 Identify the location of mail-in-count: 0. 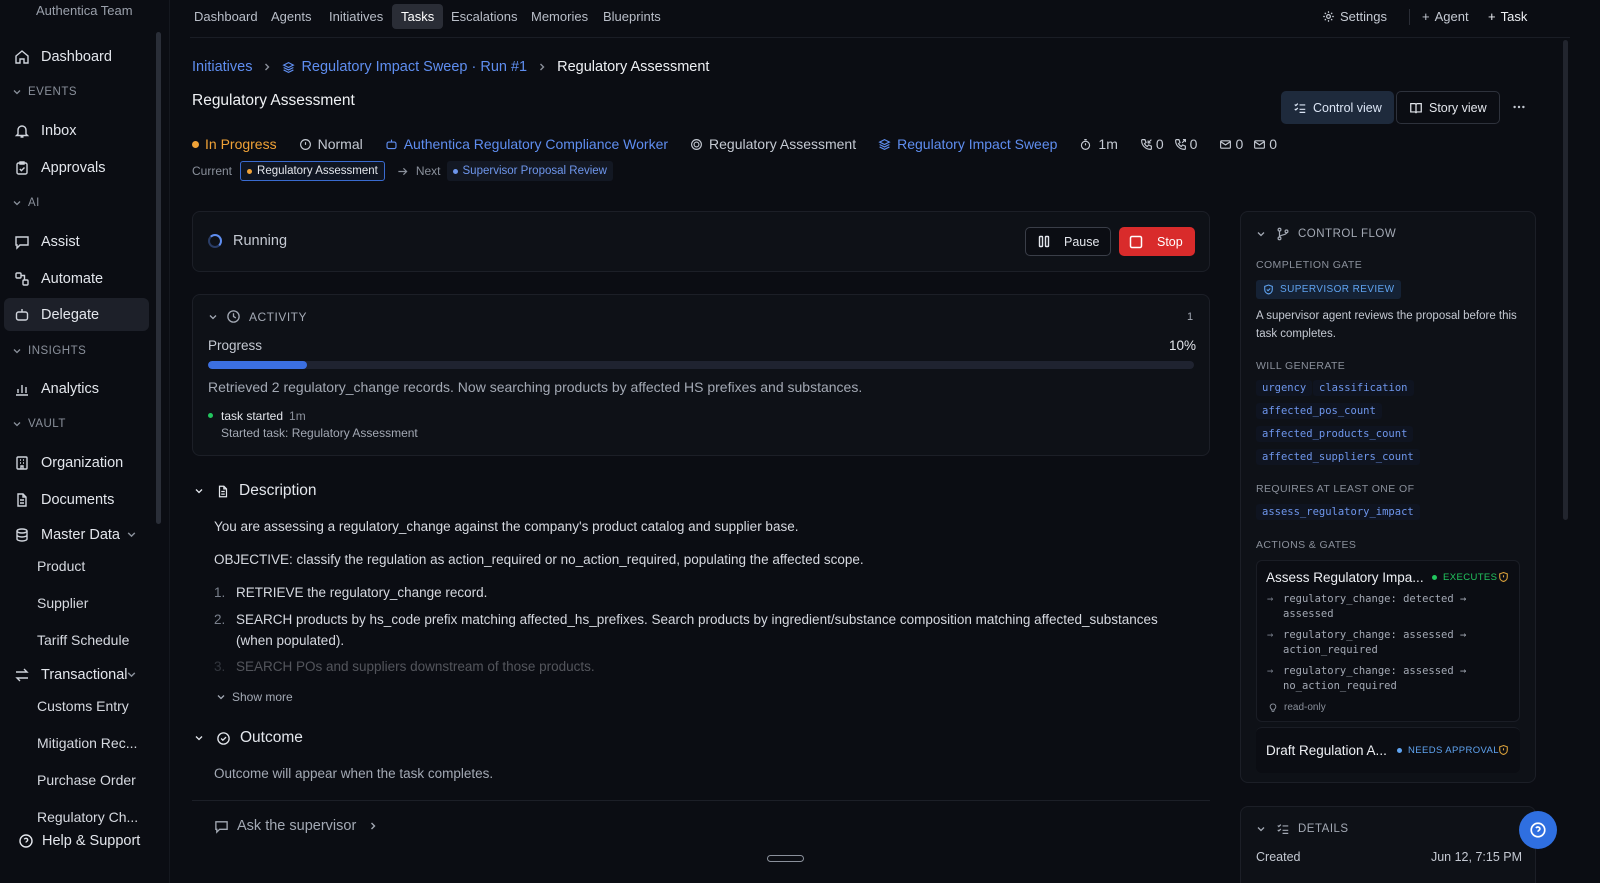
(1239, 144).